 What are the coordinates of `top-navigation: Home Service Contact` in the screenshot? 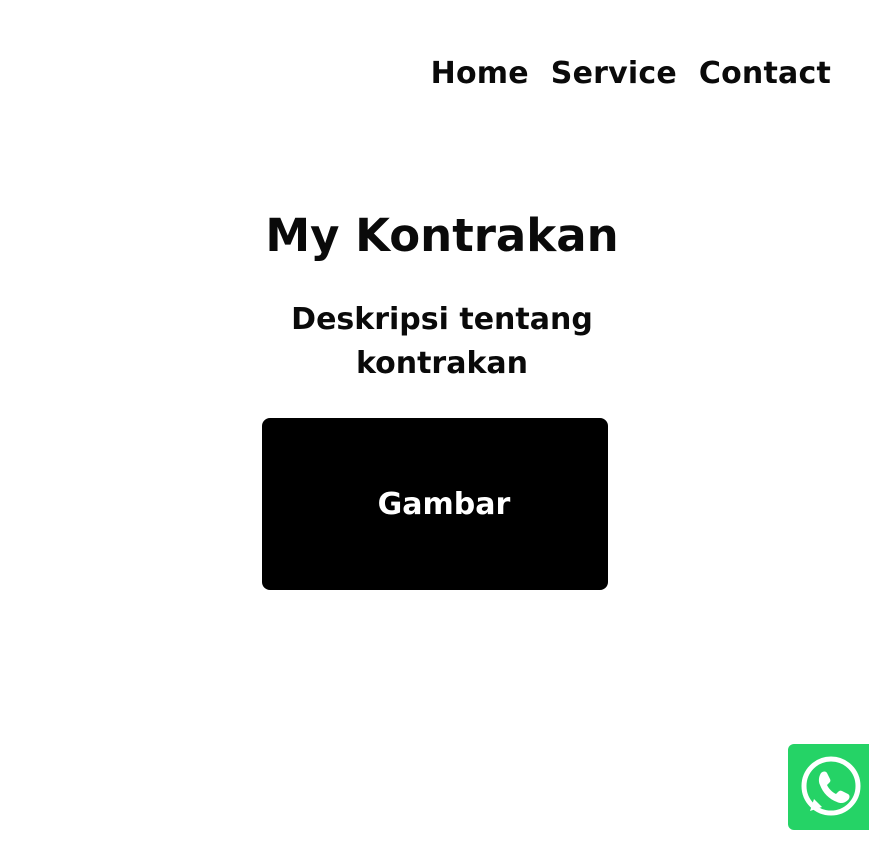 It's located at (631, 73).